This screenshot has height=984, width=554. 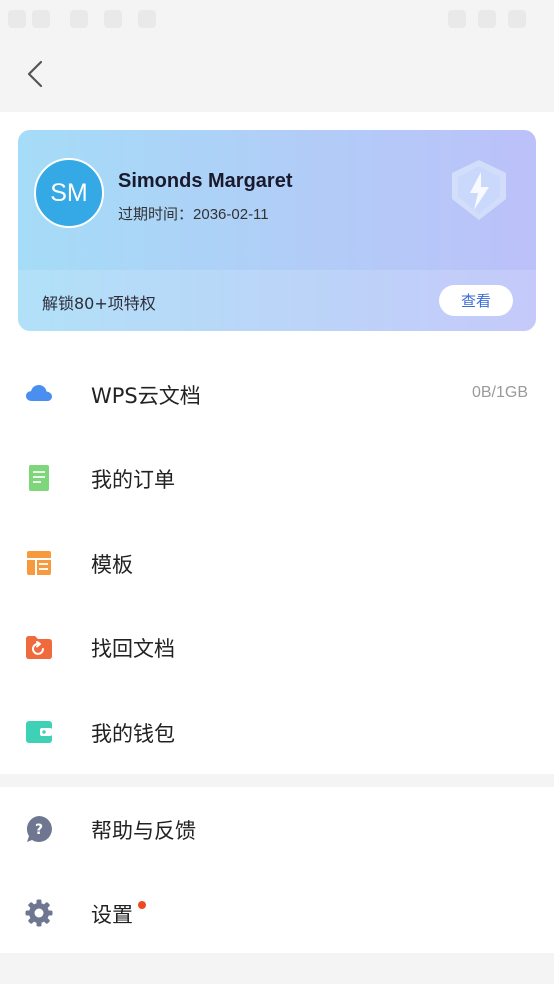 What do you see at coordinates (277, 913) in the screenshot?
I see `menu-item-settings: 设置` at bounding box center [277, 913].